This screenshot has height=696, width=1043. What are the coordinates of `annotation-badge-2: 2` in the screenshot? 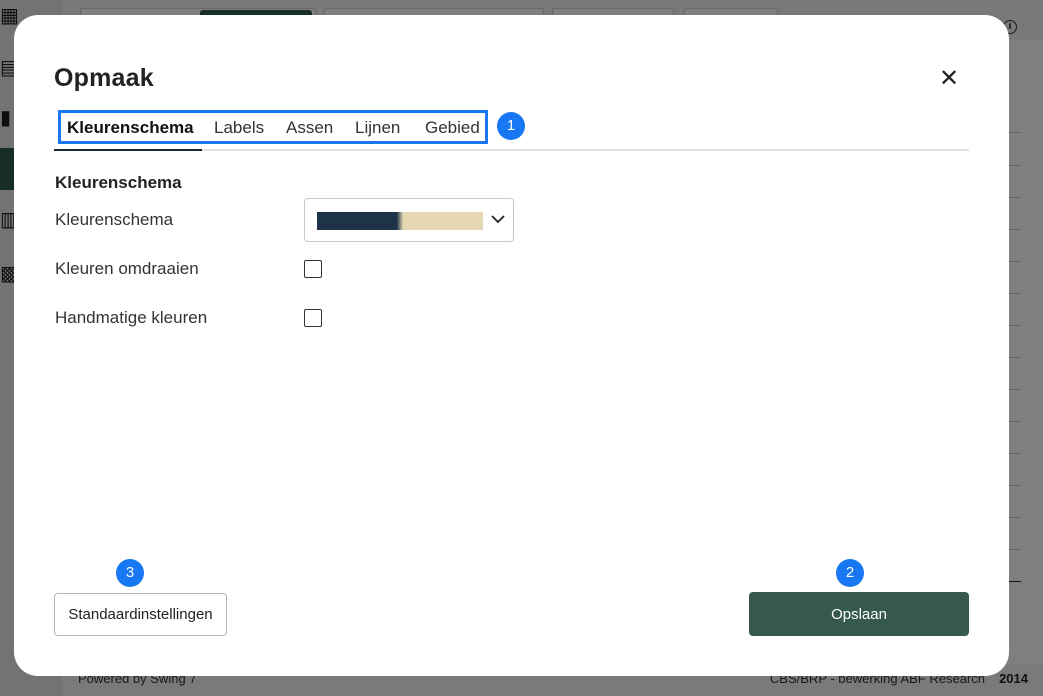 It's located at (850, 573).